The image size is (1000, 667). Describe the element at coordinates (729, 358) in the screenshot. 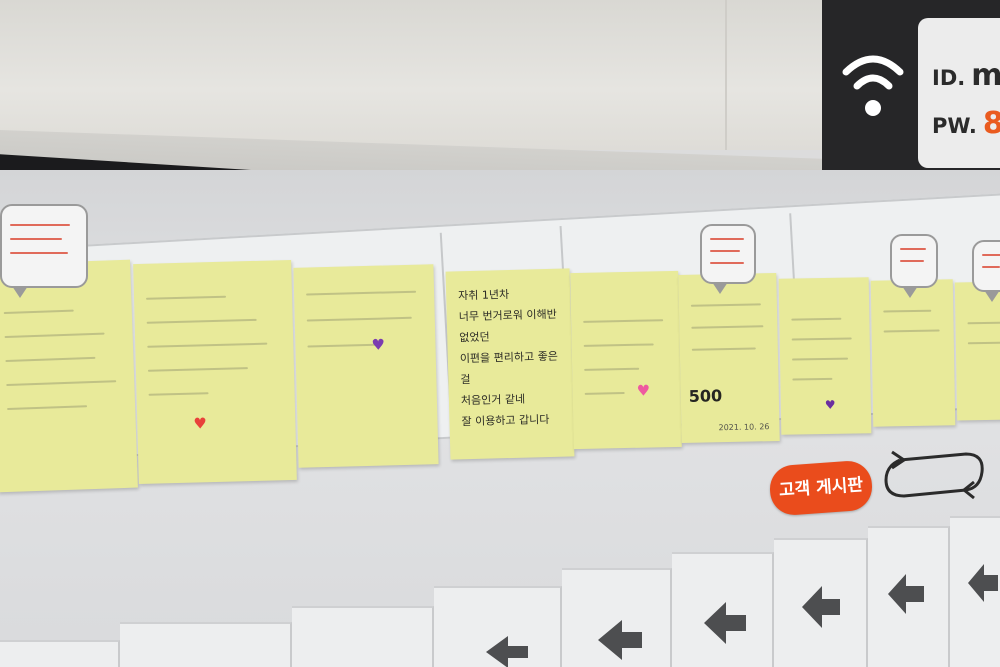

I see `sticky-note-readable: 500 2021. 10. 26` at that location.